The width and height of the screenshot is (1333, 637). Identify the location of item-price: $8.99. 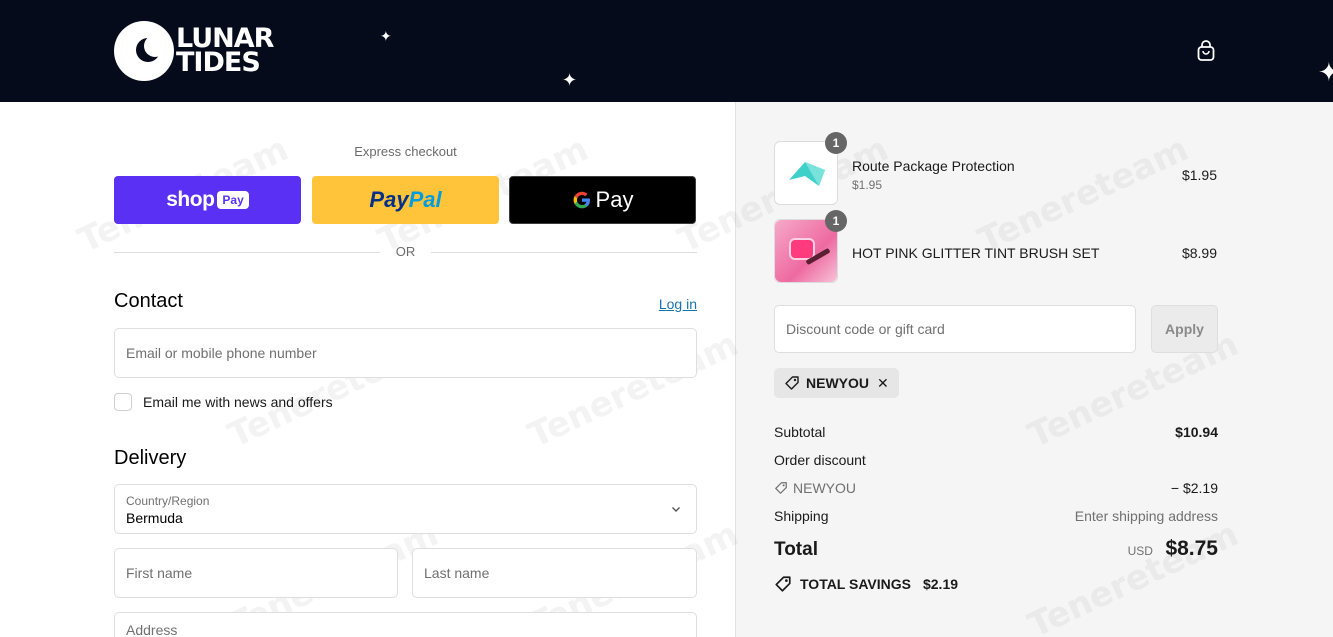
(1199, 253).